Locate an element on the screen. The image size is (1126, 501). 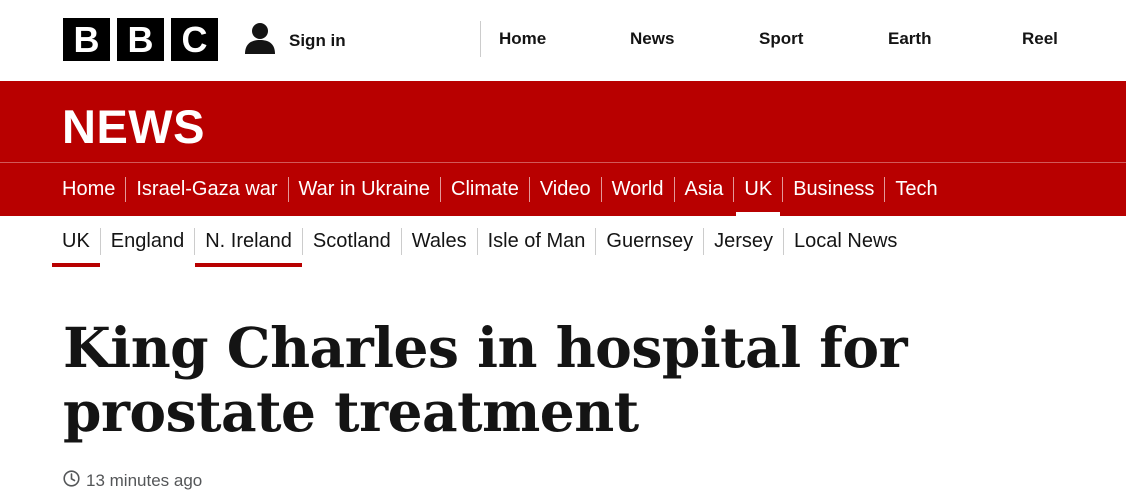
global-nav-home: Home is located at coordinates (522, 39).